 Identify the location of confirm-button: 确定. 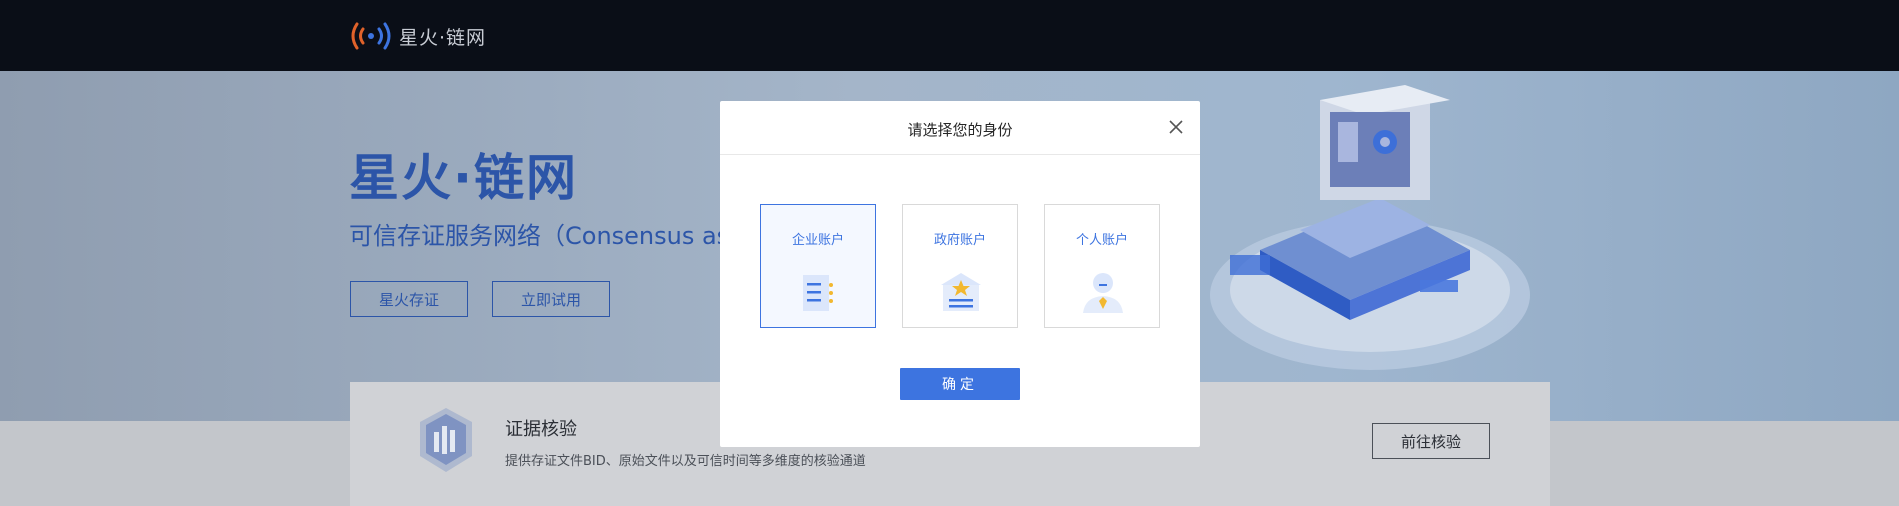
(960, 384).